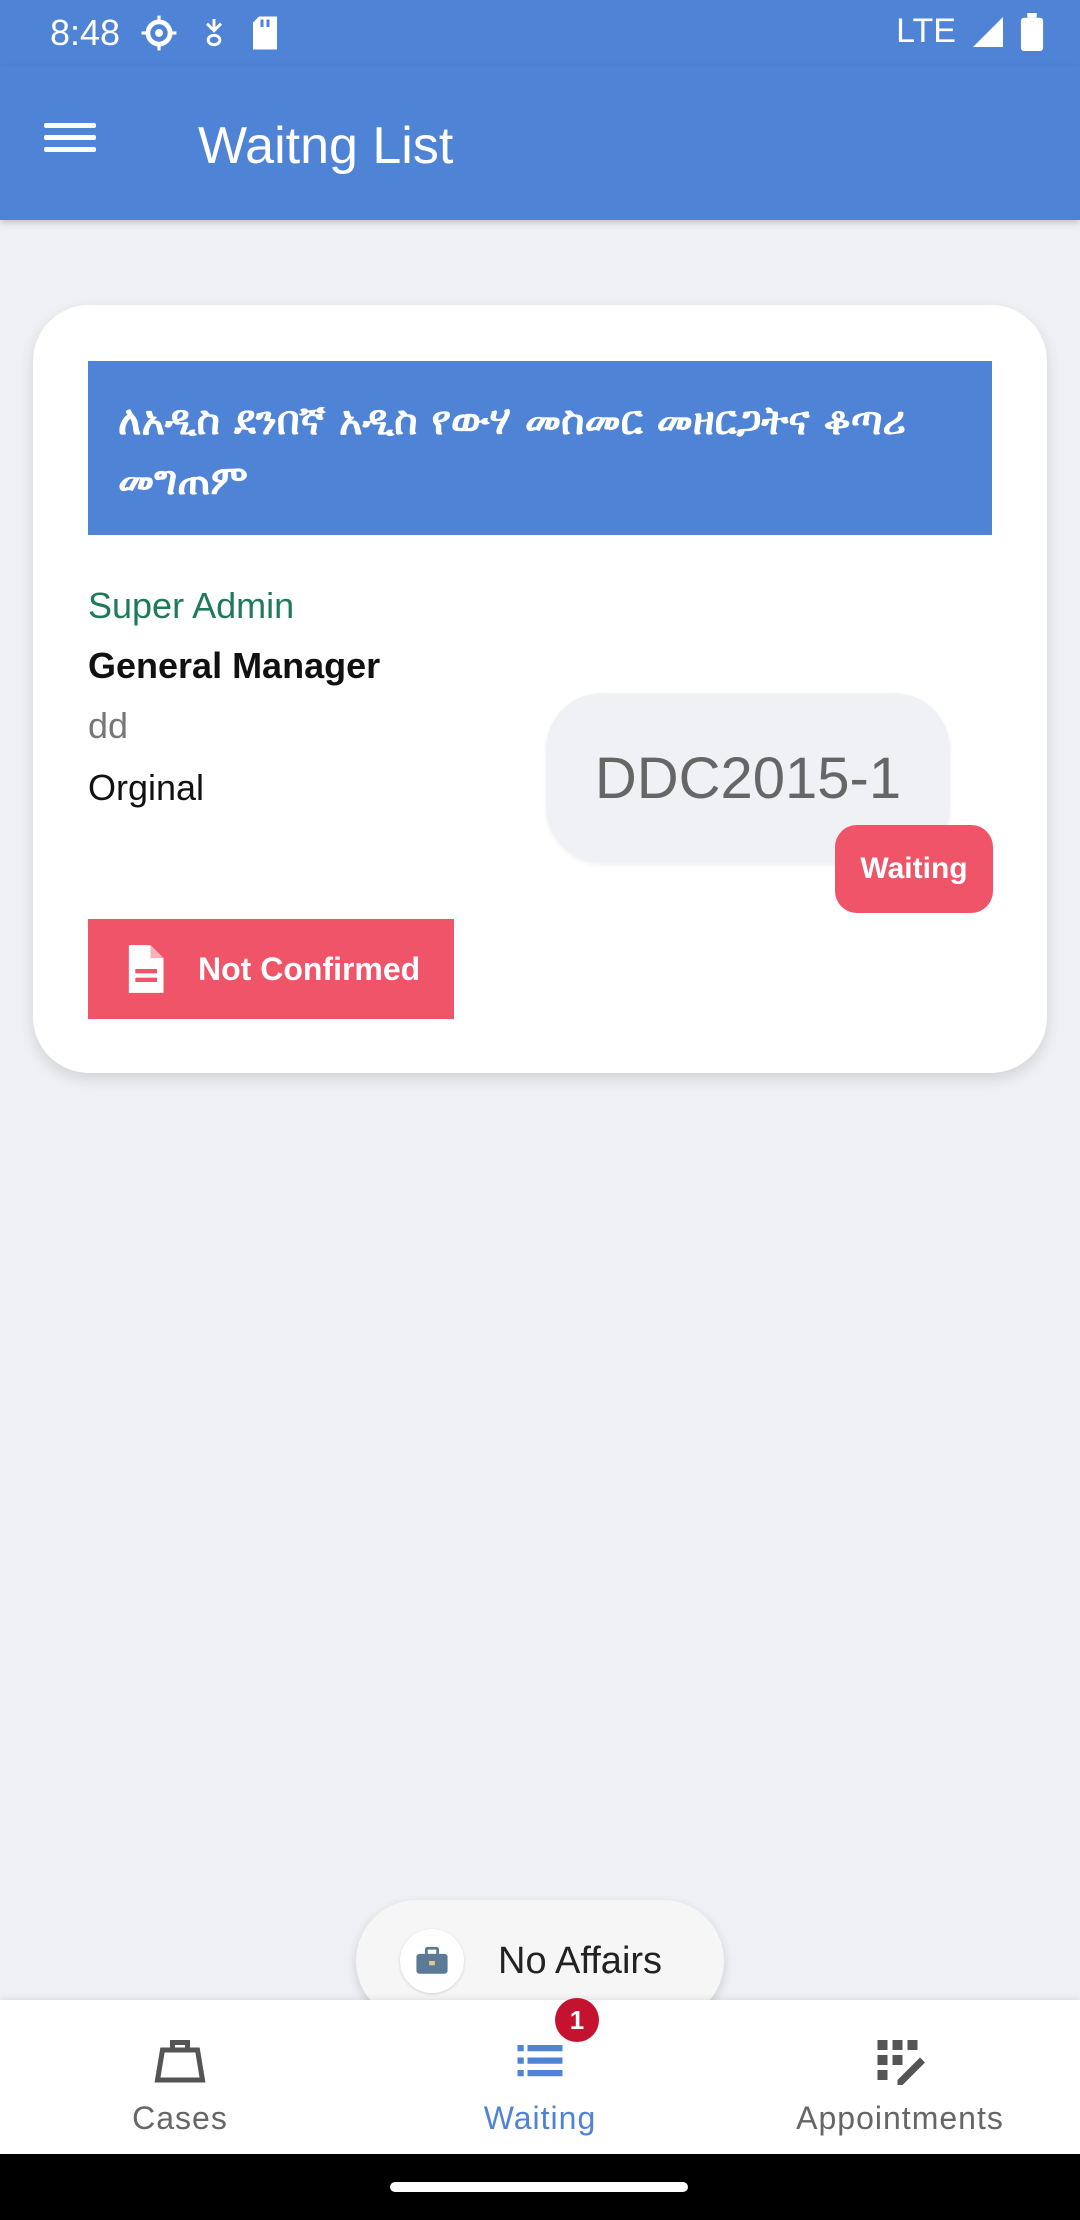 This screenshot has width=1080, height=2220. Describe the element at coordinates (540, 2061) in the screenshot. I see `list-icon` at that location.